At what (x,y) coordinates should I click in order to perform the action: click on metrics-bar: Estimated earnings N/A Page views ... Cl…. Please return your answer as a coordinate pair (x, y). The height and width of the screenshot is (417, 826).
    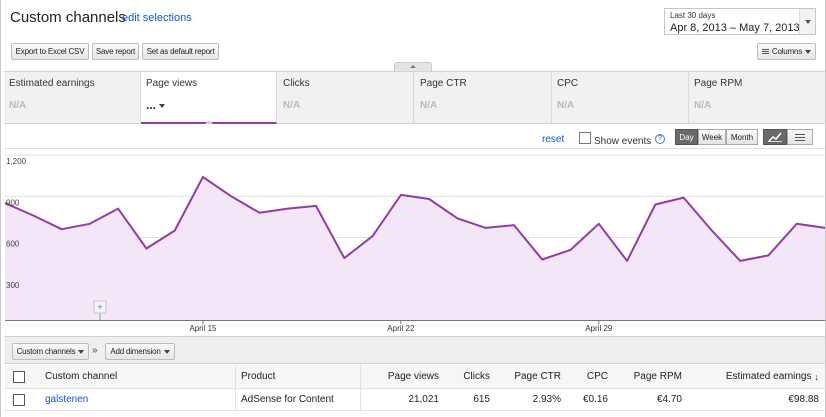
    Looking at the image, I should click on (414, 97).